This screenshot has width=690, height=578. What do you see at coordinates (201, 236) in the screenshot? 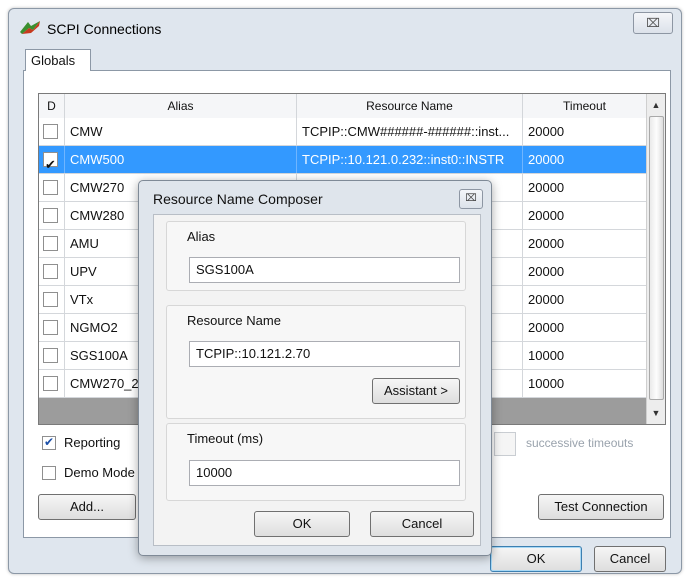
I see `alias-label: Alias` at bounding box center [201, 236].